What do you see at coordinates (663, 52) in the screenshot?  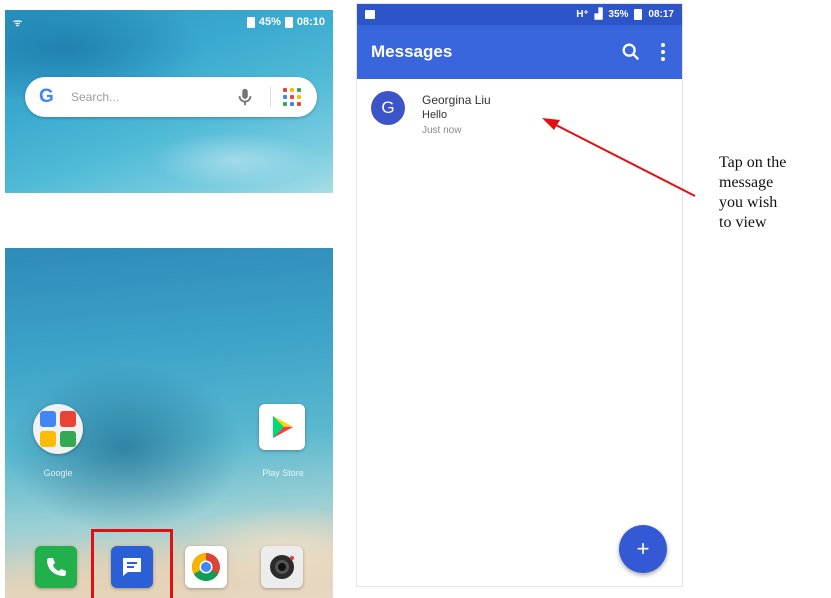 I see `overflow-menu-icon` at bounding box center [663, 52].